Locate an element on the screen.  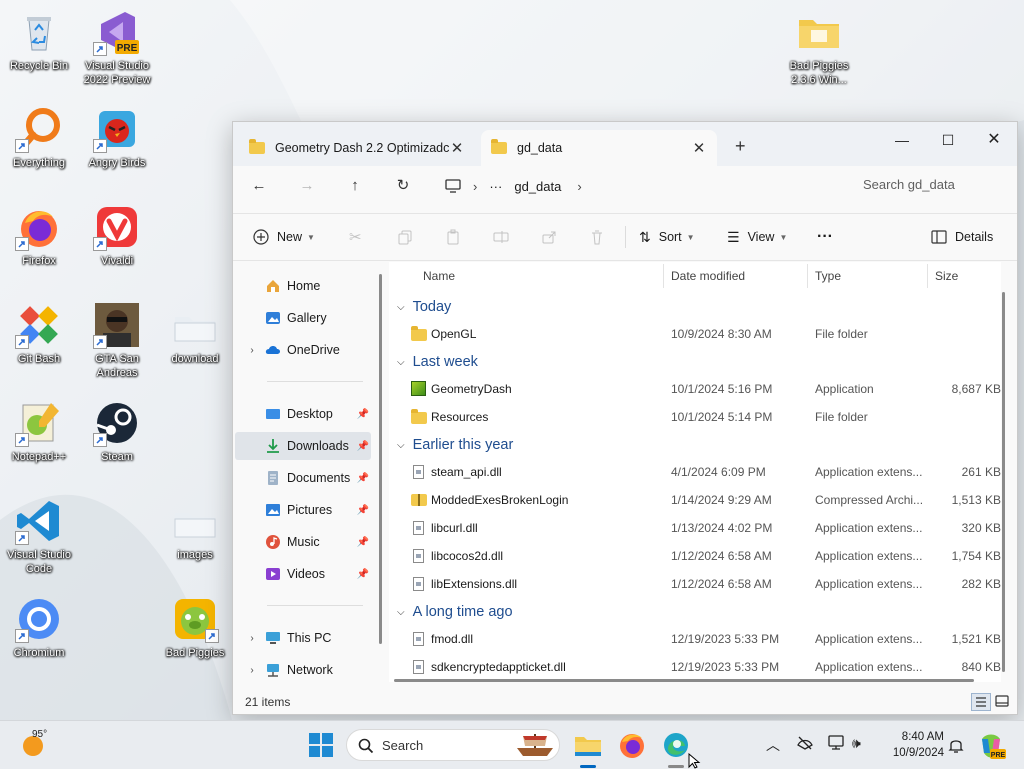
nav-item-music: Music 📌 is located at coordinates (303, 542).